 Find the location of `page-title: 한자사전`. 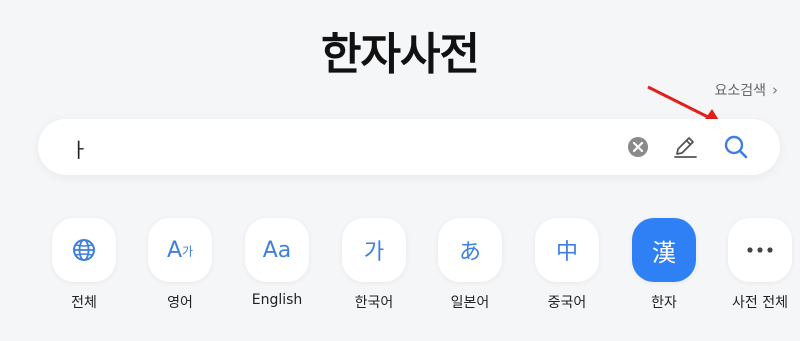

page-title: 한자사전 is located at coordinates (400, 54).